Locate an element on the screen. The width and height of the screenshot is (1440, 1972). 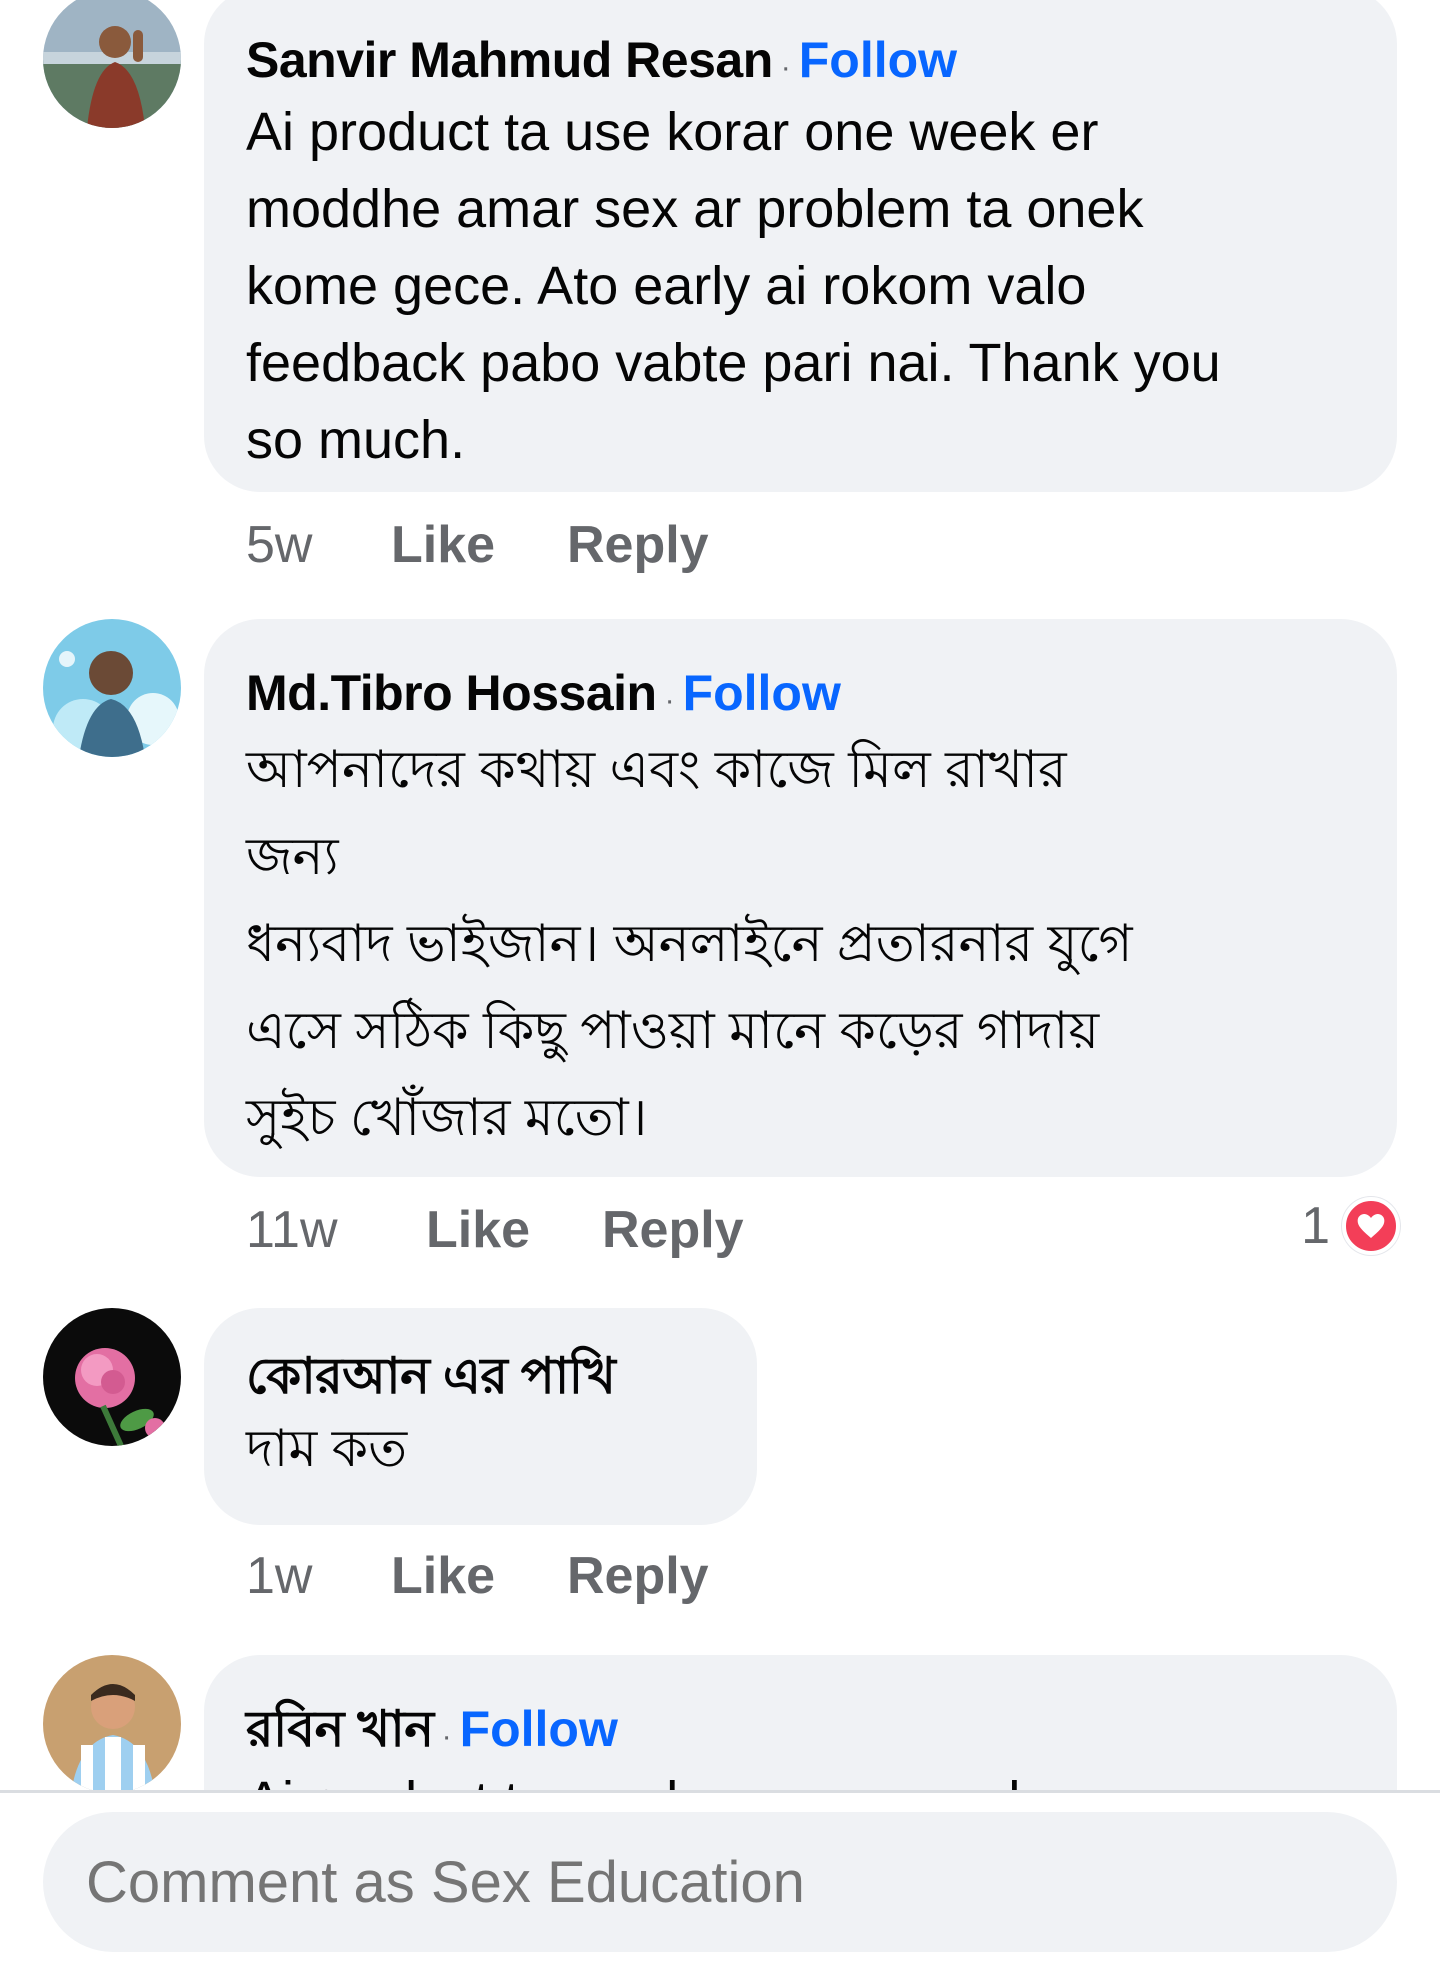
comment-actions: 11w Like Reply is located at coordinates (495, 1230).